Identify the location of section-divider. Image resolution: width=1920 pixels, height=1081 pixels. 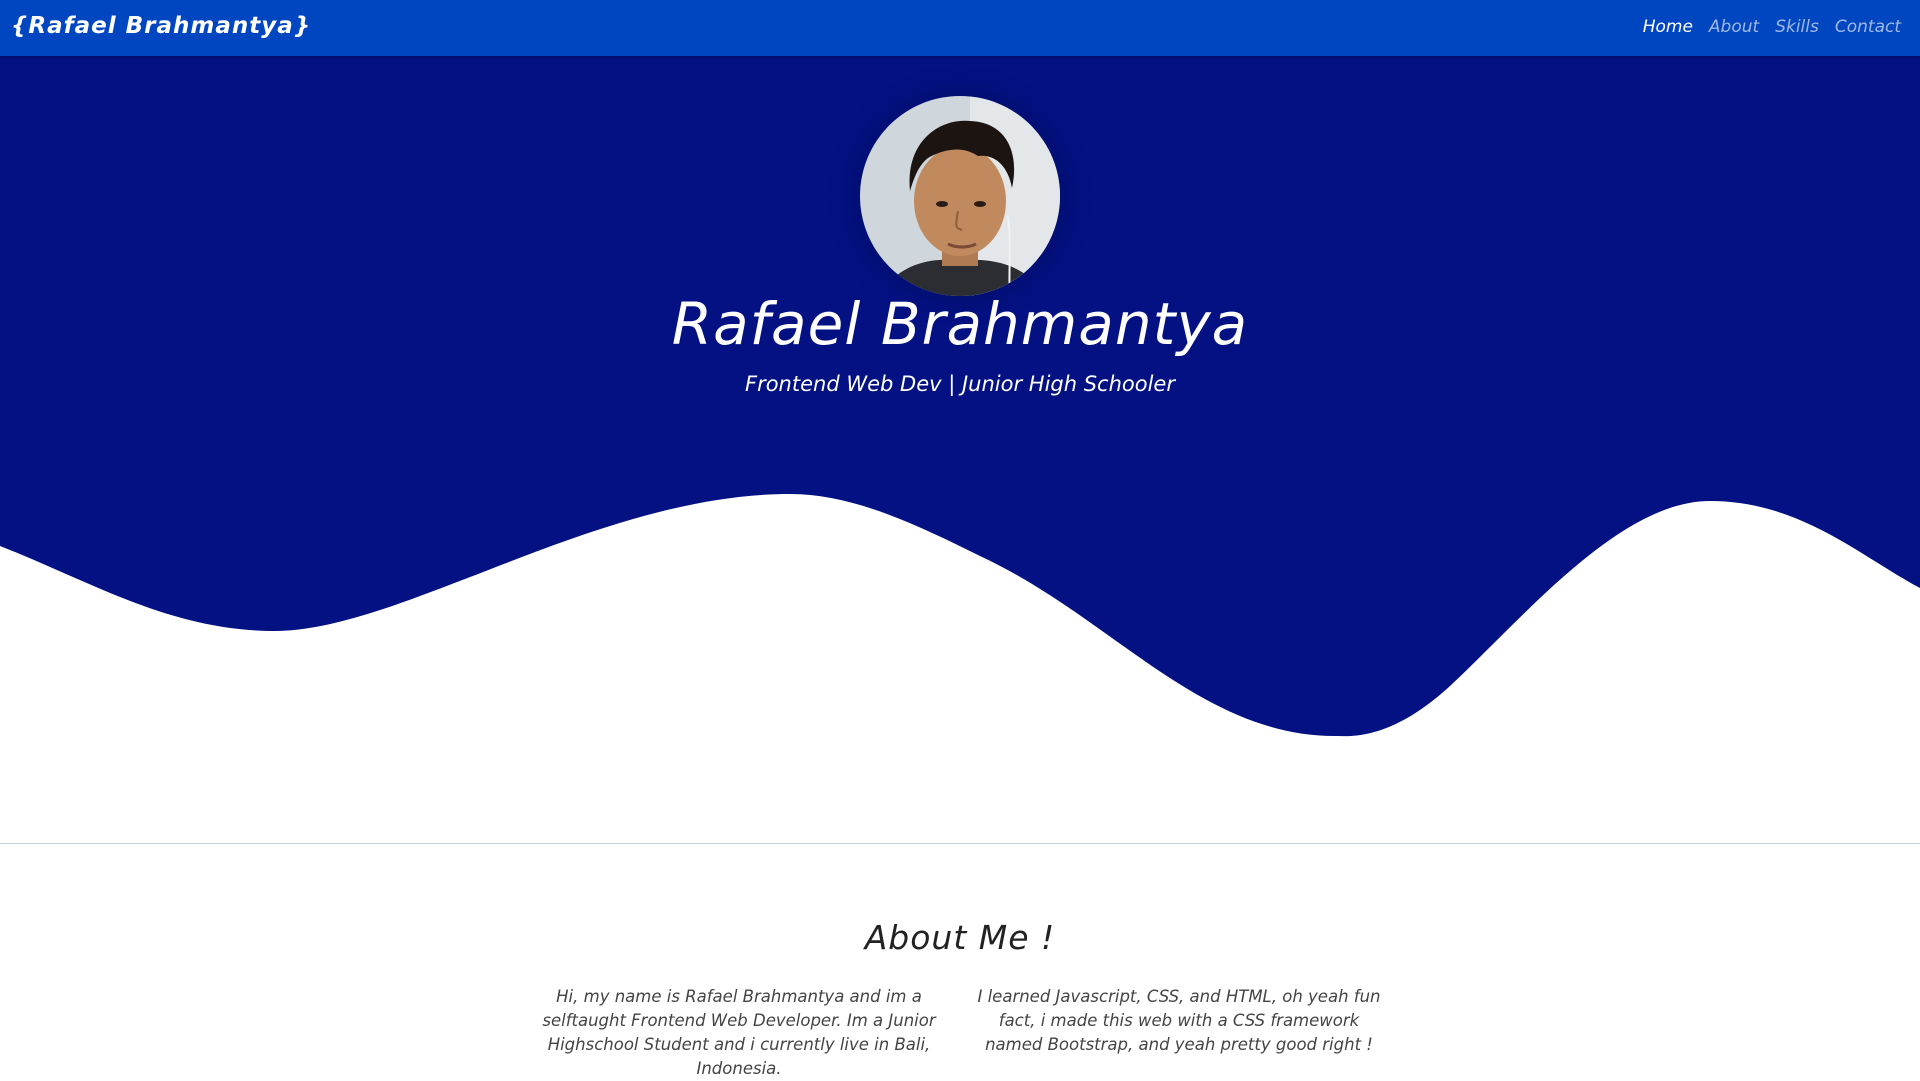
(960, 843).